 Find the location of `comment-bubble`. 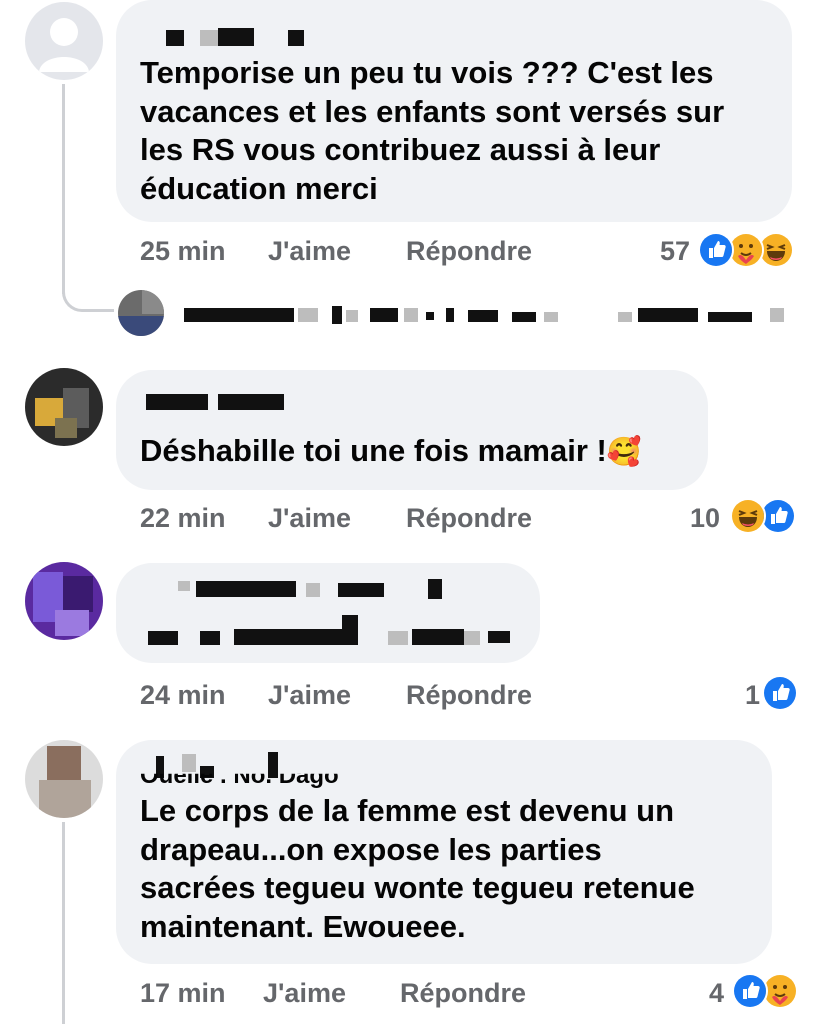

comment-bubble is located at coordinates (328, 613).